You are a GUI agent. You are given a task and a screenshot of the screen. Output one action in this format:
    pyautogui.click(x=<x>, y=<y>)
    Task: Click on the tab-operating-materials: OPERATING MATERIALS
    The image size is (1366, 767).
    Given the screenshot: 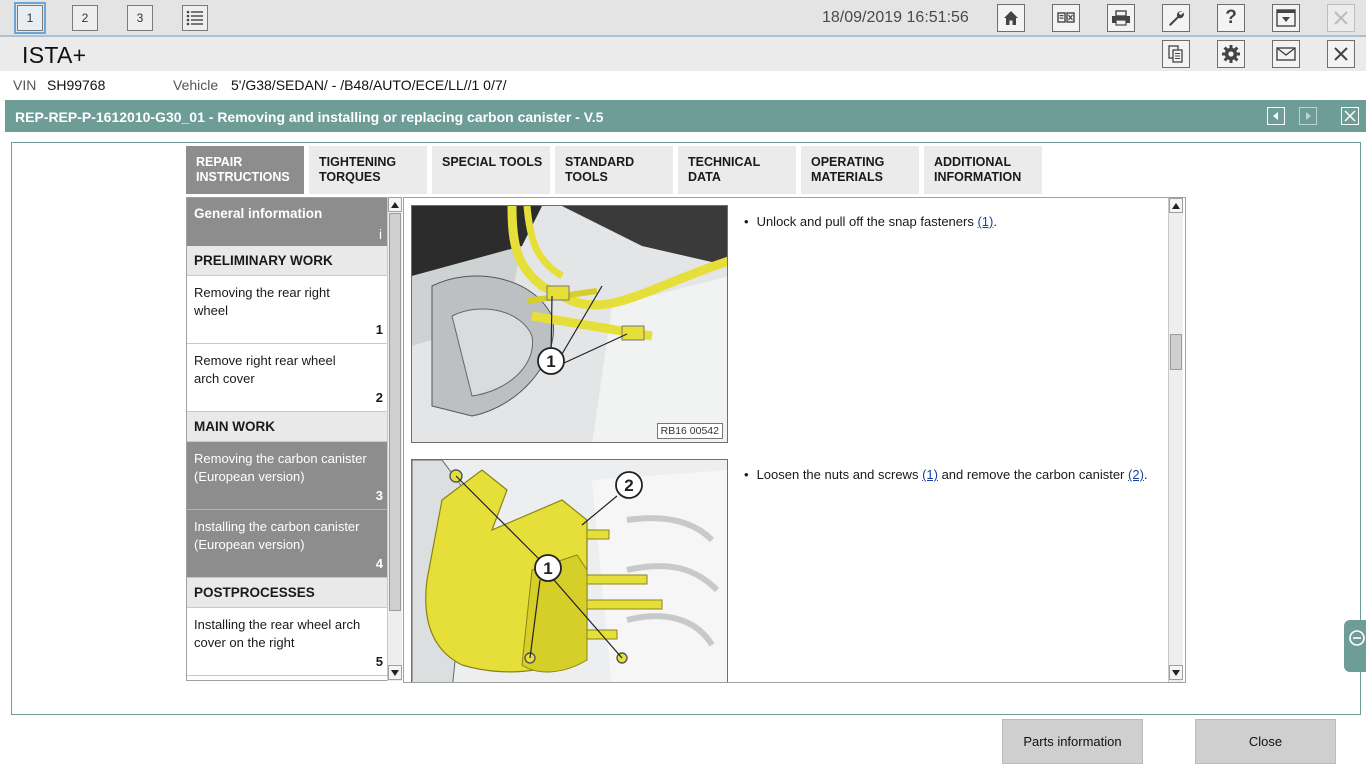 What is the action you would take?
    pyautogui.click(x=860, y=170)
    